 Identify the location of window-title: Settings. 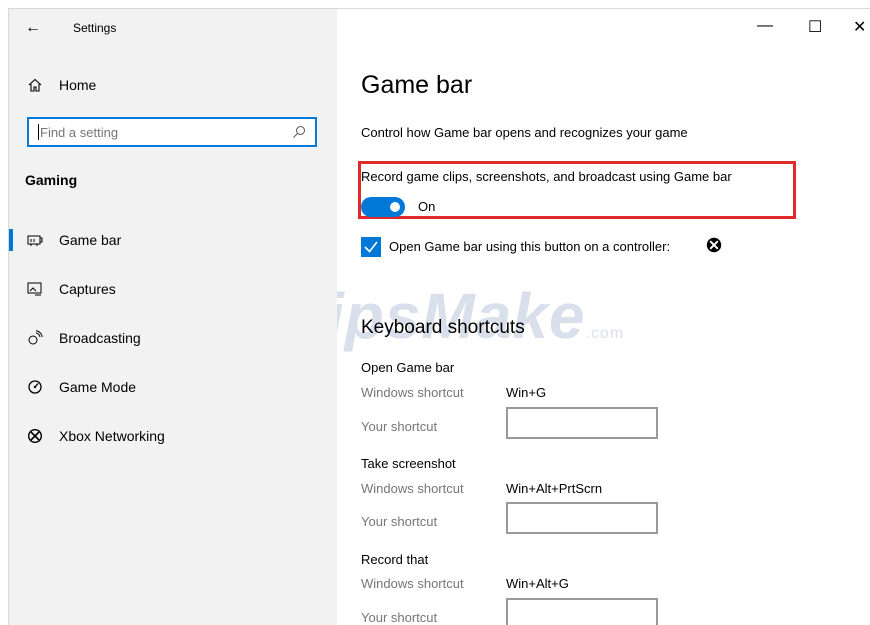
(95, 28).